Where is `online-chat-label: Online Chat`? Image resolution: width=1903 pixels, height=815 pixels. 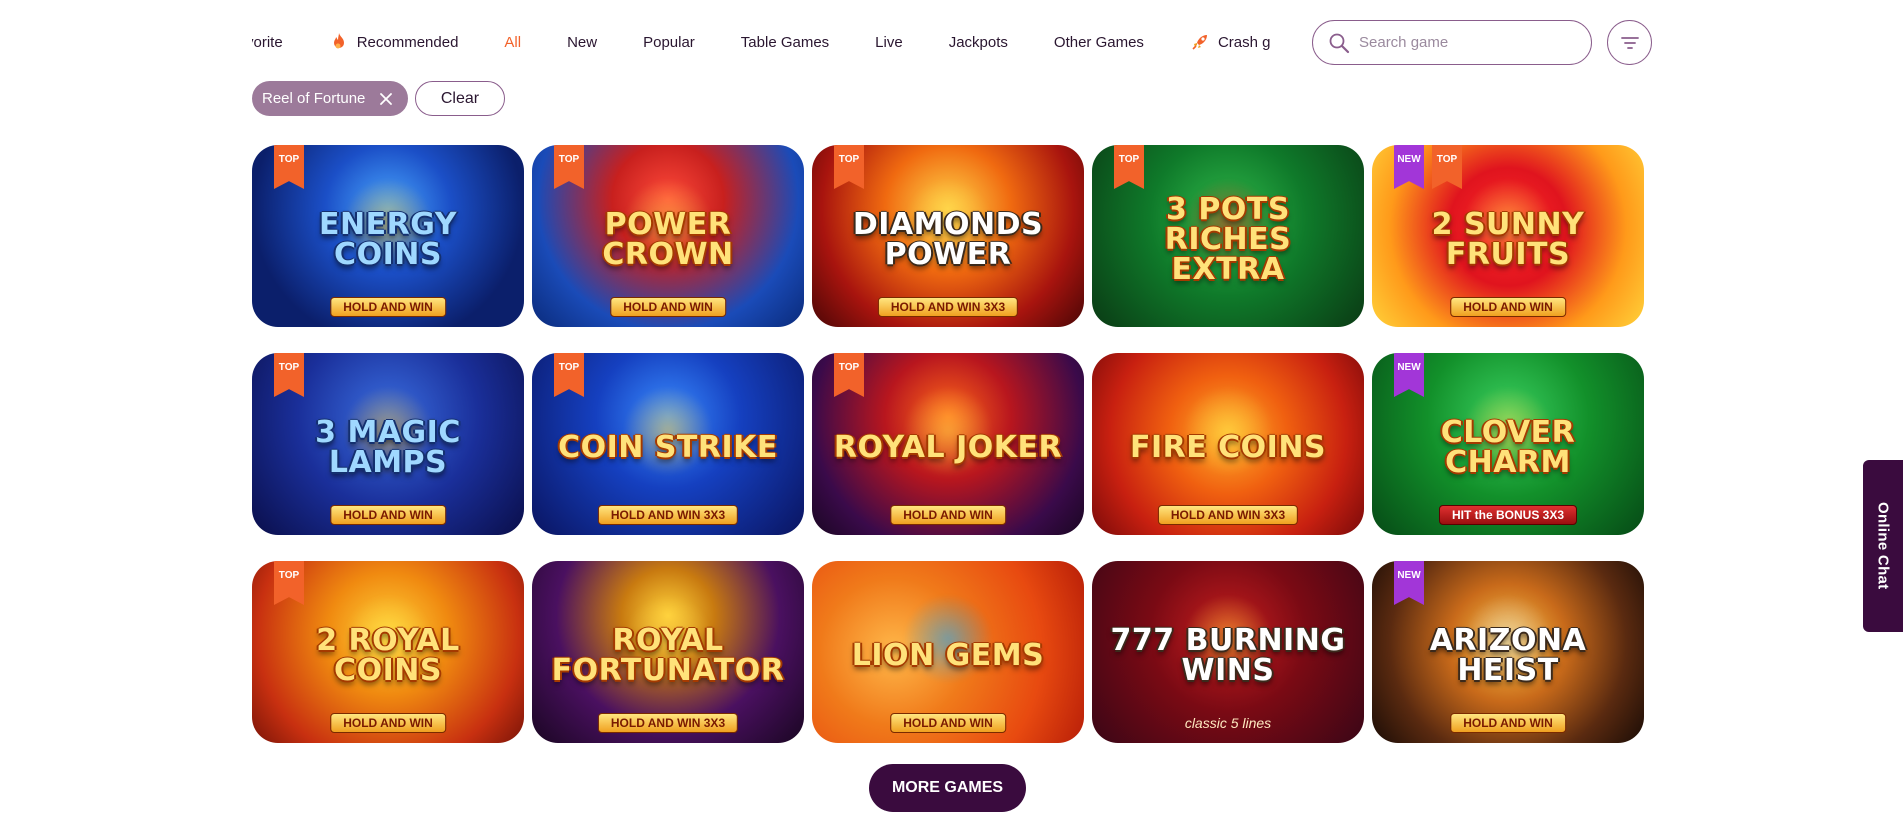 online-chat-label: Online Chat is located at coordinates (1883, 546).